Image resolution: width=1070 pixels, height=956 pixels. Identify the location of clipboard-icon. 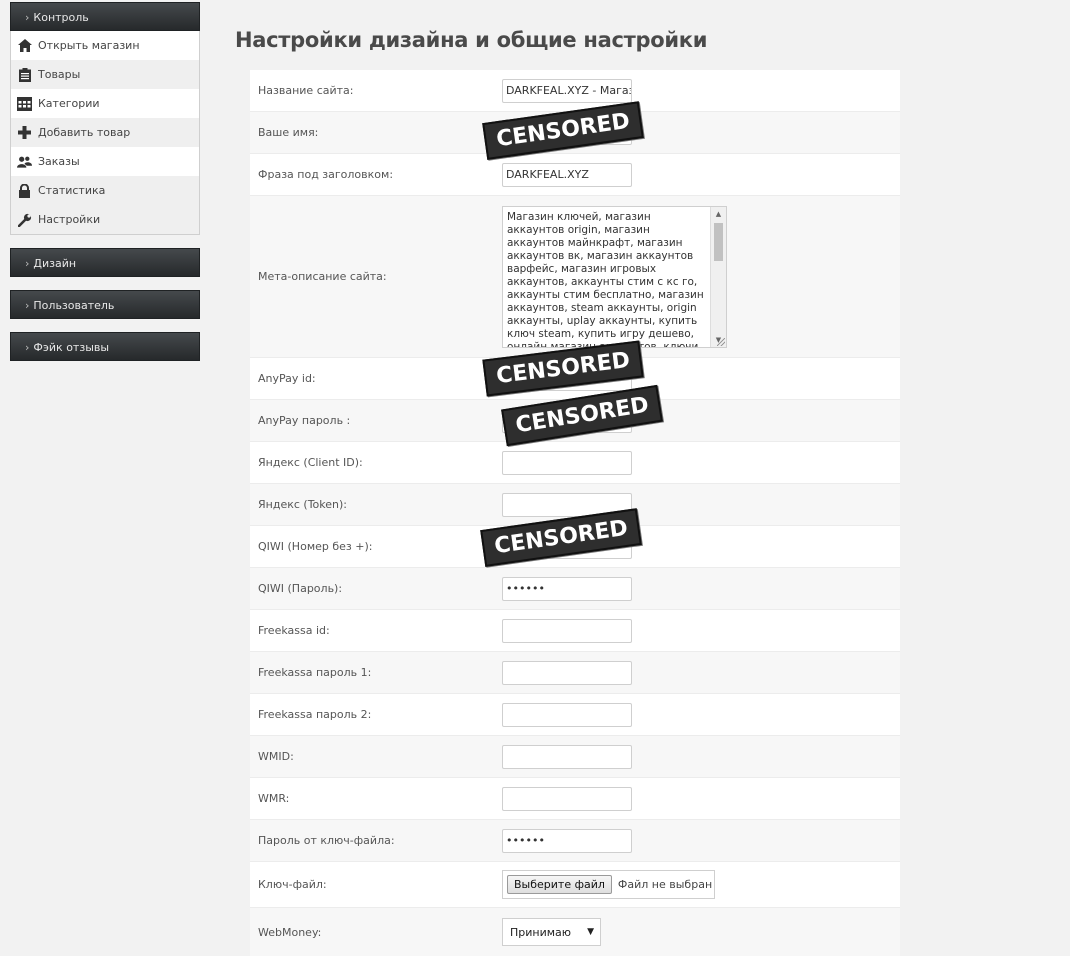
(24, 74).